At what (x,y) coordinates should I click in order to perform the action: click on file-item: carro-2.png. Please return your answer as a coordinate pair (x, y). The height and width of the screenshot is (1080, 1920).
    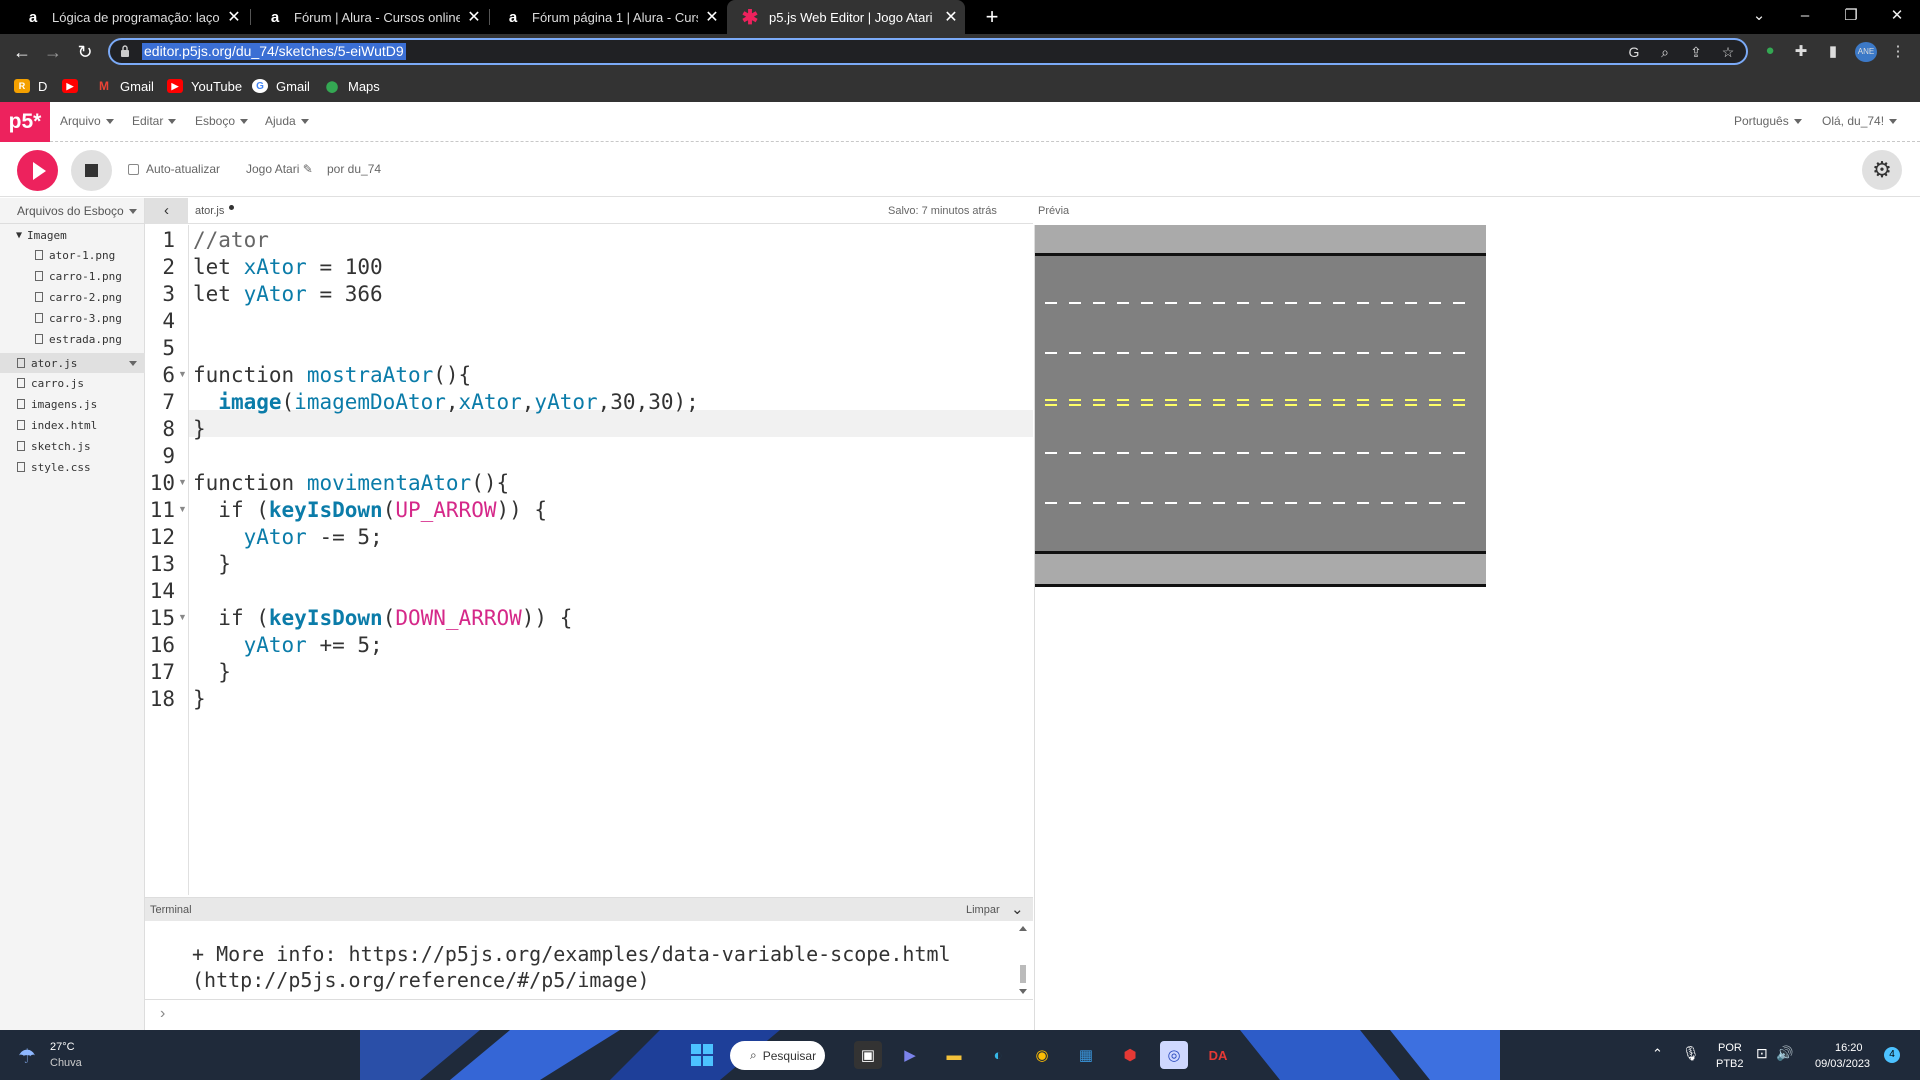
    Looking at the image, I should click on (78, 297).